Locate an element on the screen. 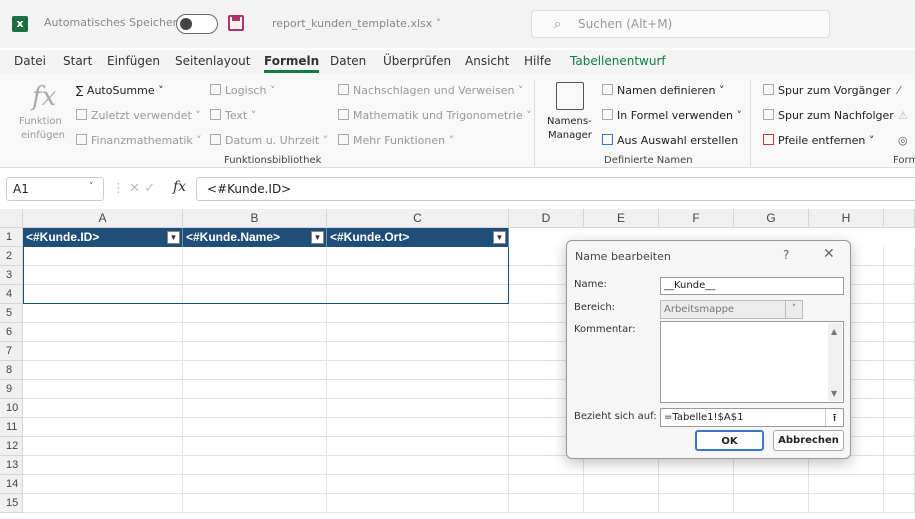 This screenshot has height=519, width=915. name-manager-label-1: Namens- is located at coordinates (569, 121).